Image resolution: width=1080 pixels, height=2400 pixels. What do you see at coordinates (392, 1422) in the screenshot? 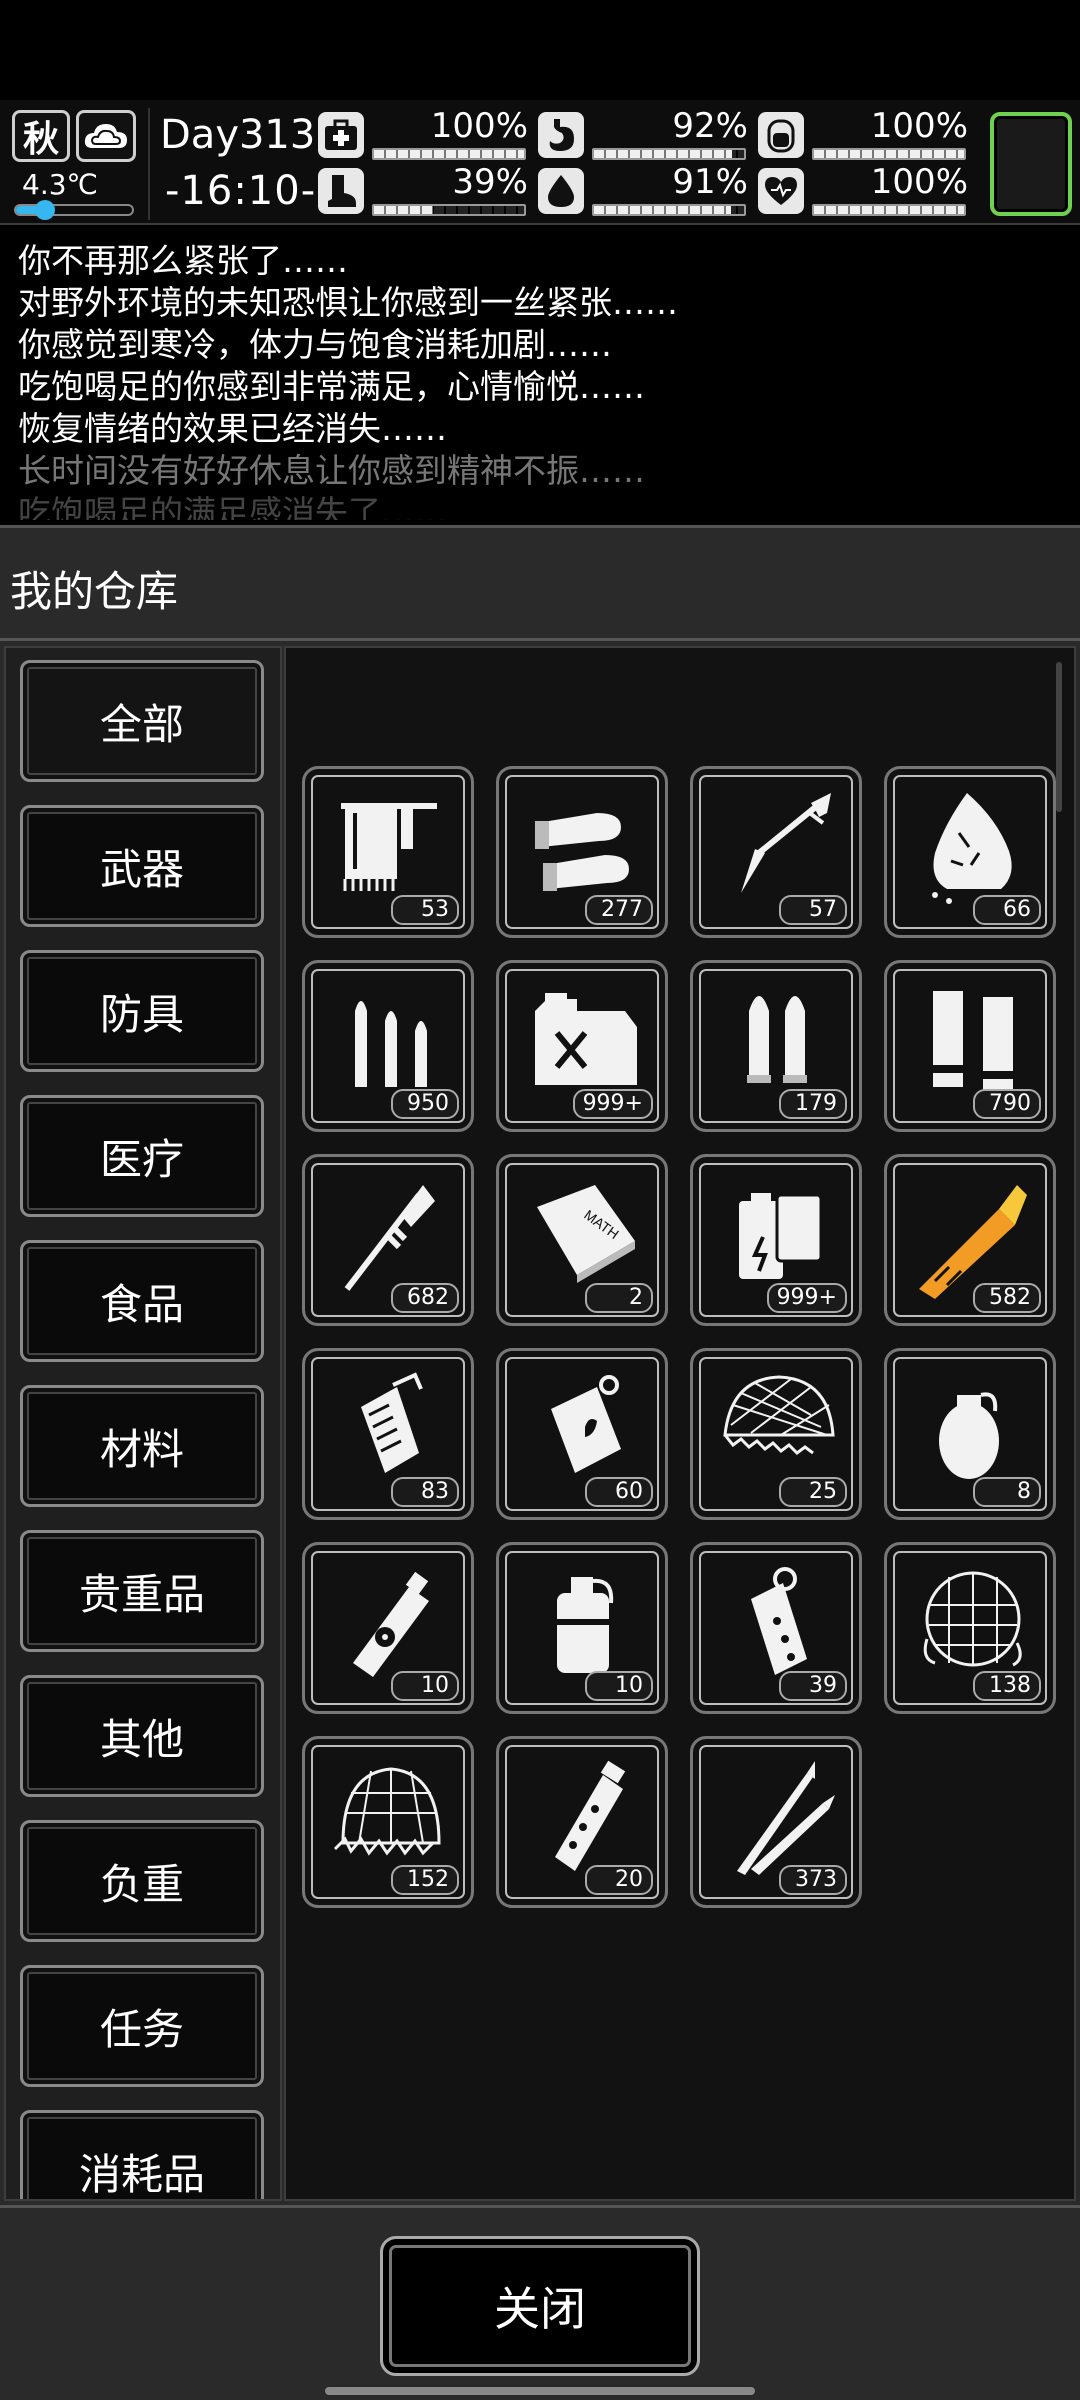
I see `flashbang-grenade-icon` at bounding box center [392, 1422].